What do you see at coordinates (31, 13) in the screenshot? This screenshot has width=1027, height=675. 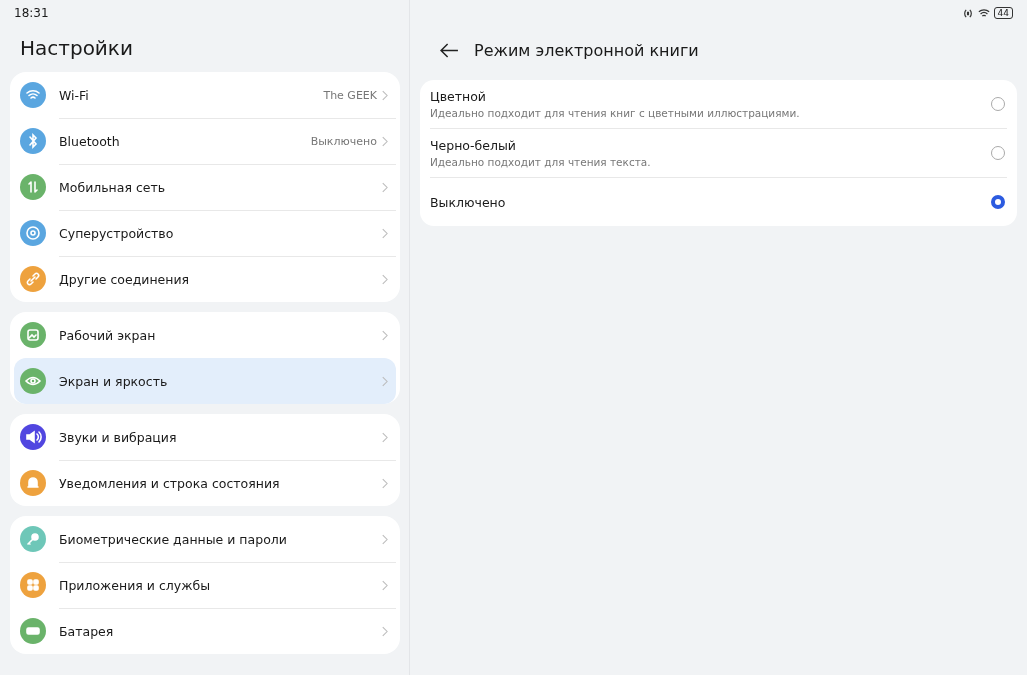 I see `status-time: 18:31` at bounding box center [31, 13].